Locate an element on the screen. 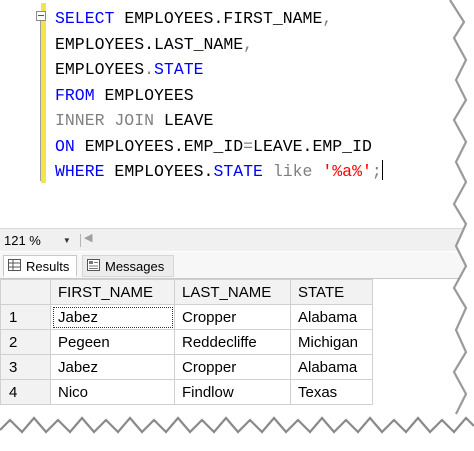  code-token: '%a%' is located at coordinates (347, 171).